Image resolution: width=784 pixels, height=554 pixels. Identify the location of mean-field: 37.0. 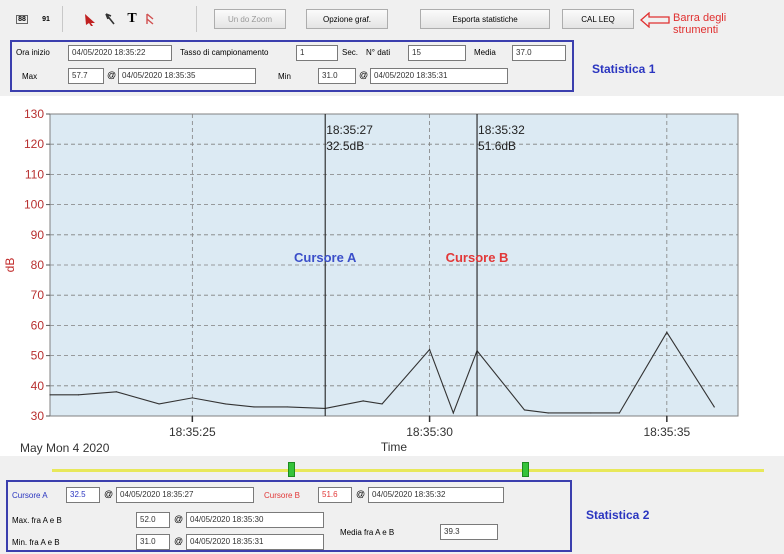
(539, 53).